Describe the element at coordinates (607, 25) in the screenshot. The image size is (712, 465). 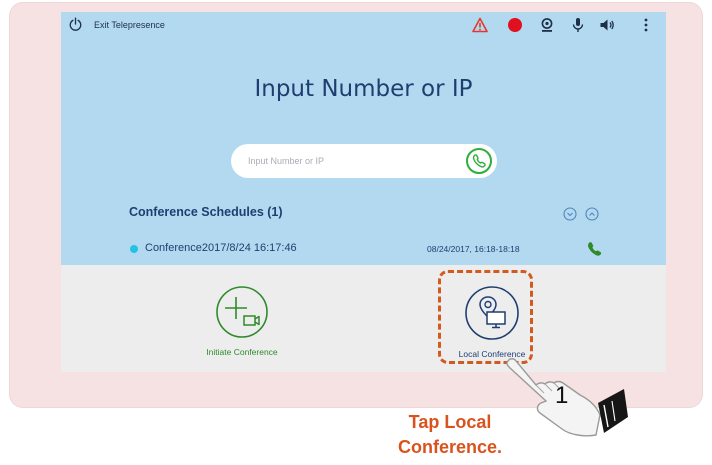
I see `speaker-icon` at that location.